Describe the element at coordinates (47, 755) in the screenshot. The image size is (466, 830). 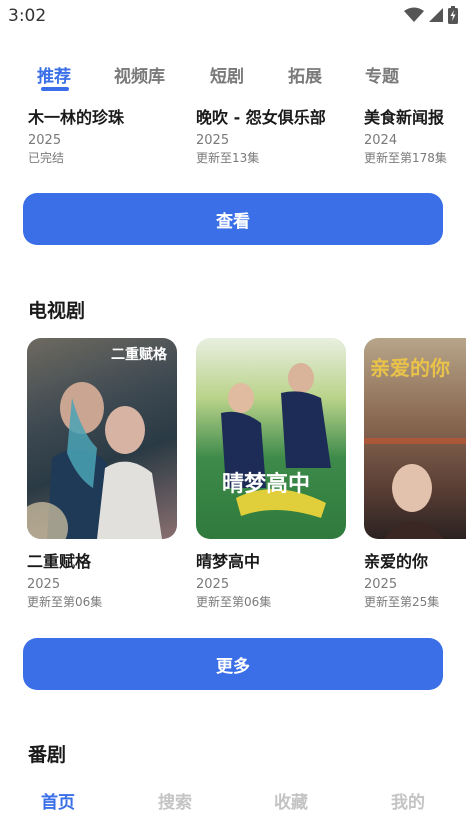
I see `section-title-anime: 番剧` at that location.